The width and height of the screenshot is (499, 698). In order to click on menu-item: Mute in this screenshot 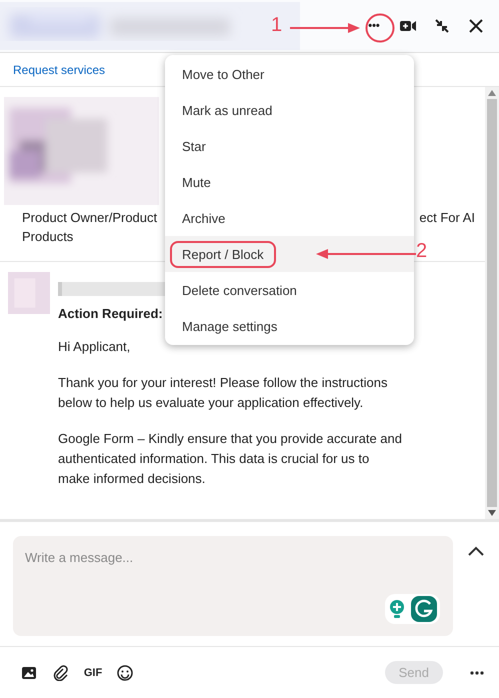, I will do `click(289, 182)`.